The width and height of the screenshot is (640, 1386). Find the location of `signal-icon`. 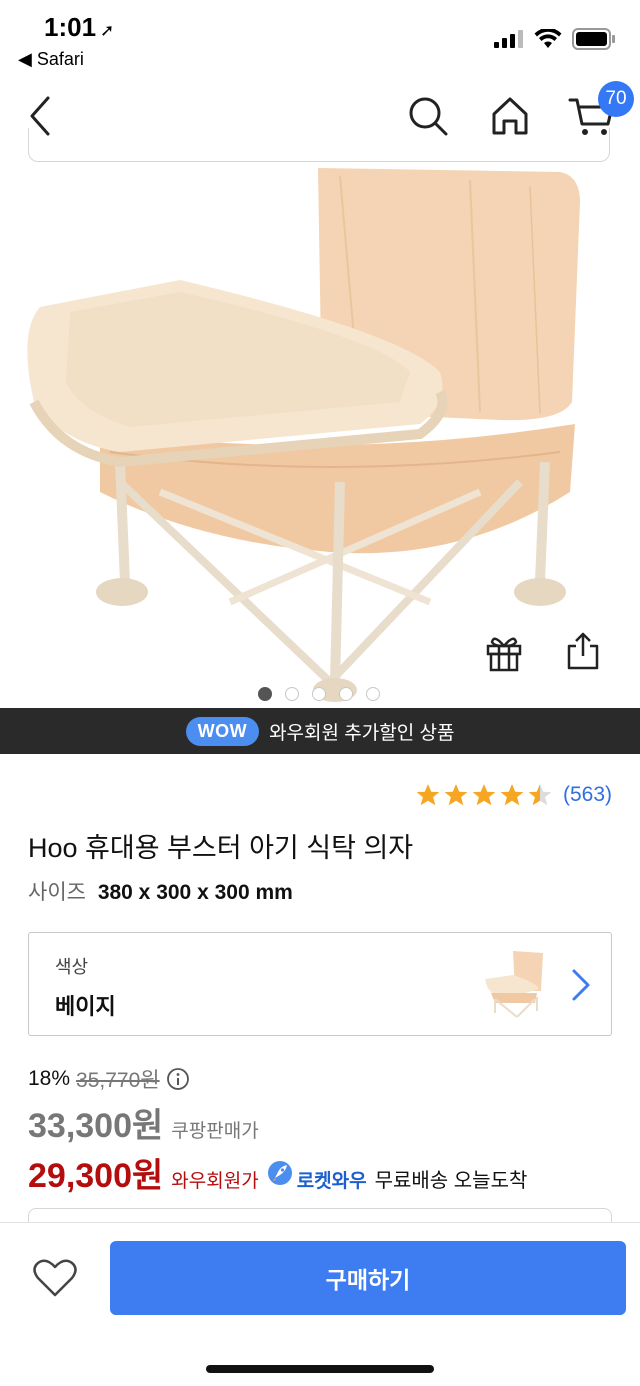

signal-icon is located at coordinates (508, 39).